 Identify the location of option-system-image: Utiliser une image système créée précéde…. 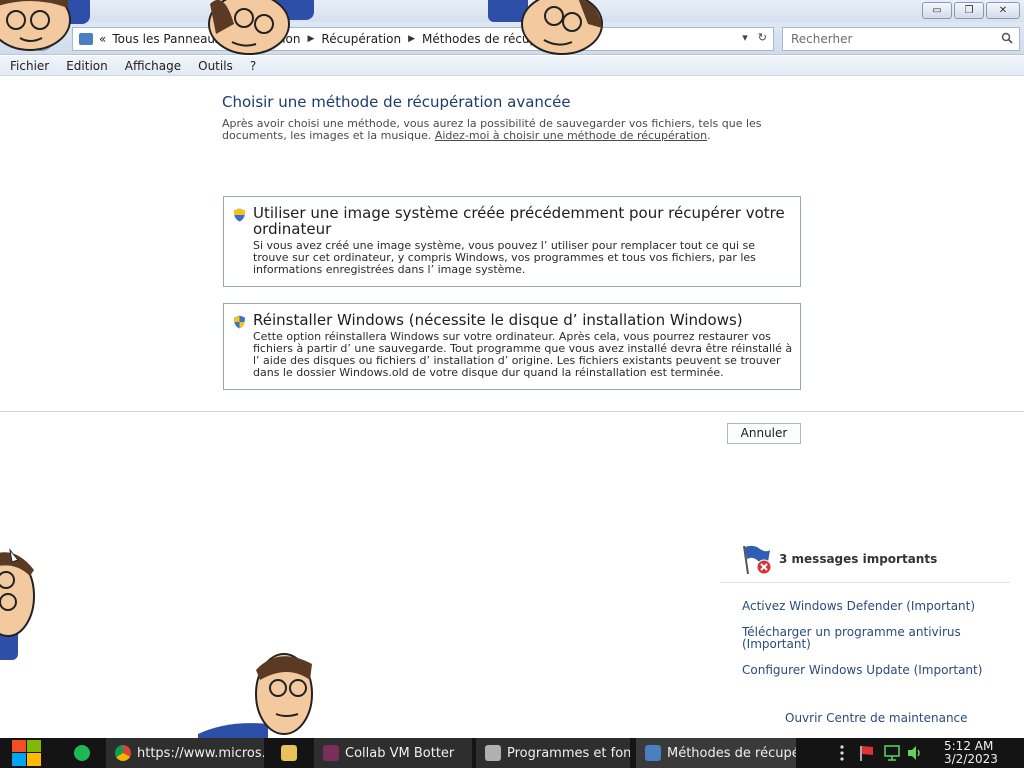
(512, 241).